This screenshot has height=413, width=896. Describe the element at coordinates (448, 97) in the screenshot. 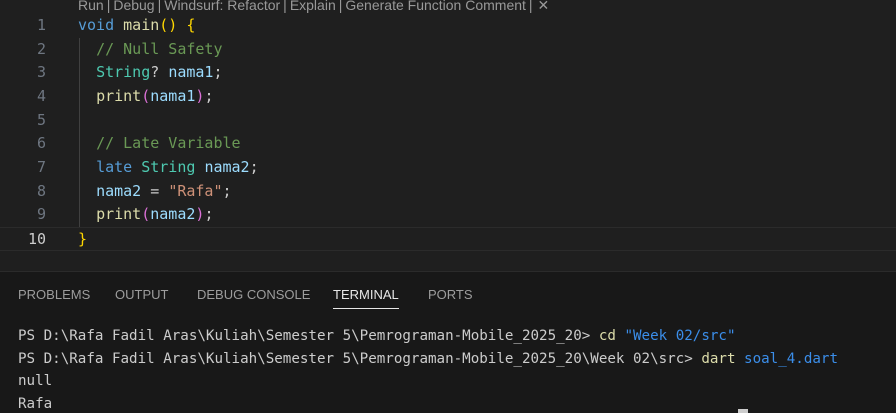

I see `code-line: 4 print(nama1);` at that location.